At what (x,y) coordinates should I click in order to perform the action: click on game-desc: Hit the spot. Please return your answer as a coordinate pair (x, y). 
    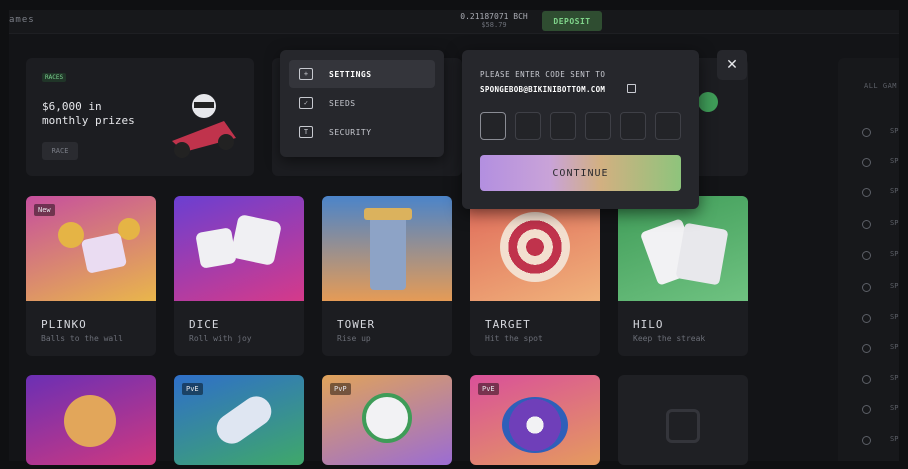
    Looking at the image, I should click on (514, 338).